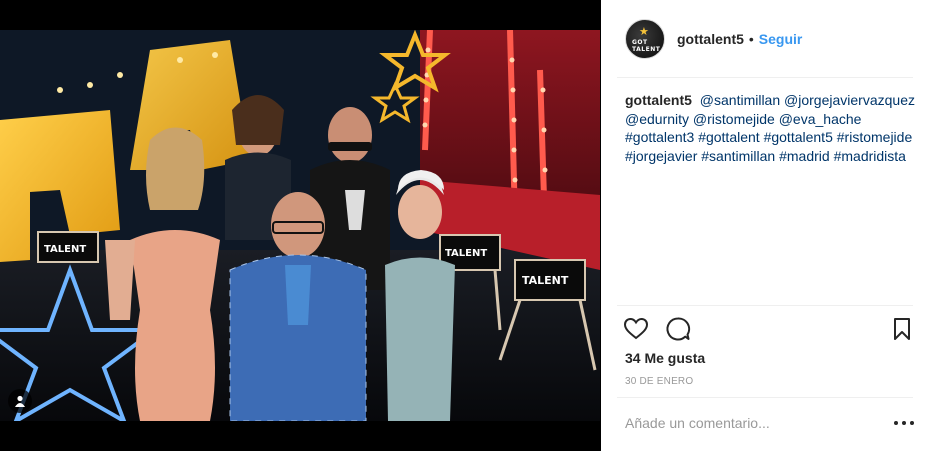 The image size is (937, 451). I want to click on comment-icon, so click(678, 329).